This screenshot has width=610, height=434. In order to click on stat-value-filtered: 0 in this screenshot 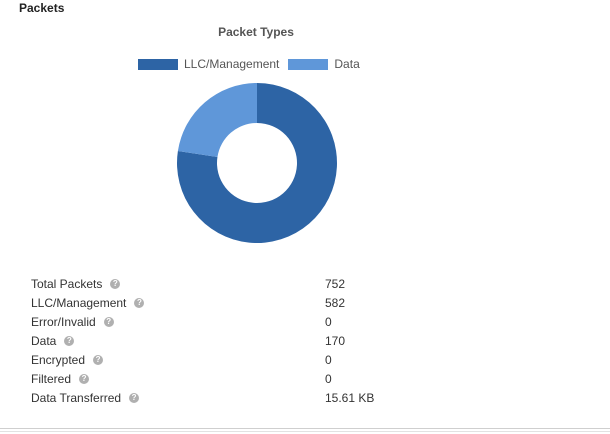, I will do `click(328, 379)`.